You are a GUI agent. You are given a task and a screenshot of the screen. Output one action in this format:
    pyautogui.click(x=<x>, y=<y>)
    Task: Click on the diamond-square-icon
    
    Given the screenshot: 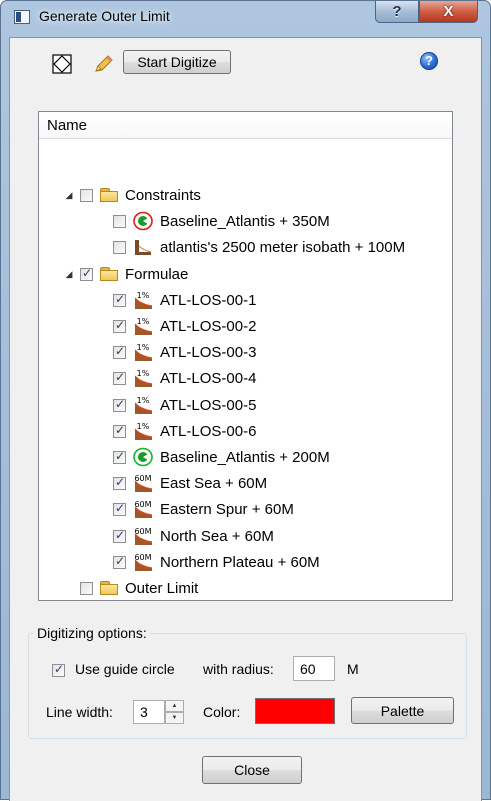 What is the action you would take?
    pyautogui.click(x=62, y=64)
    